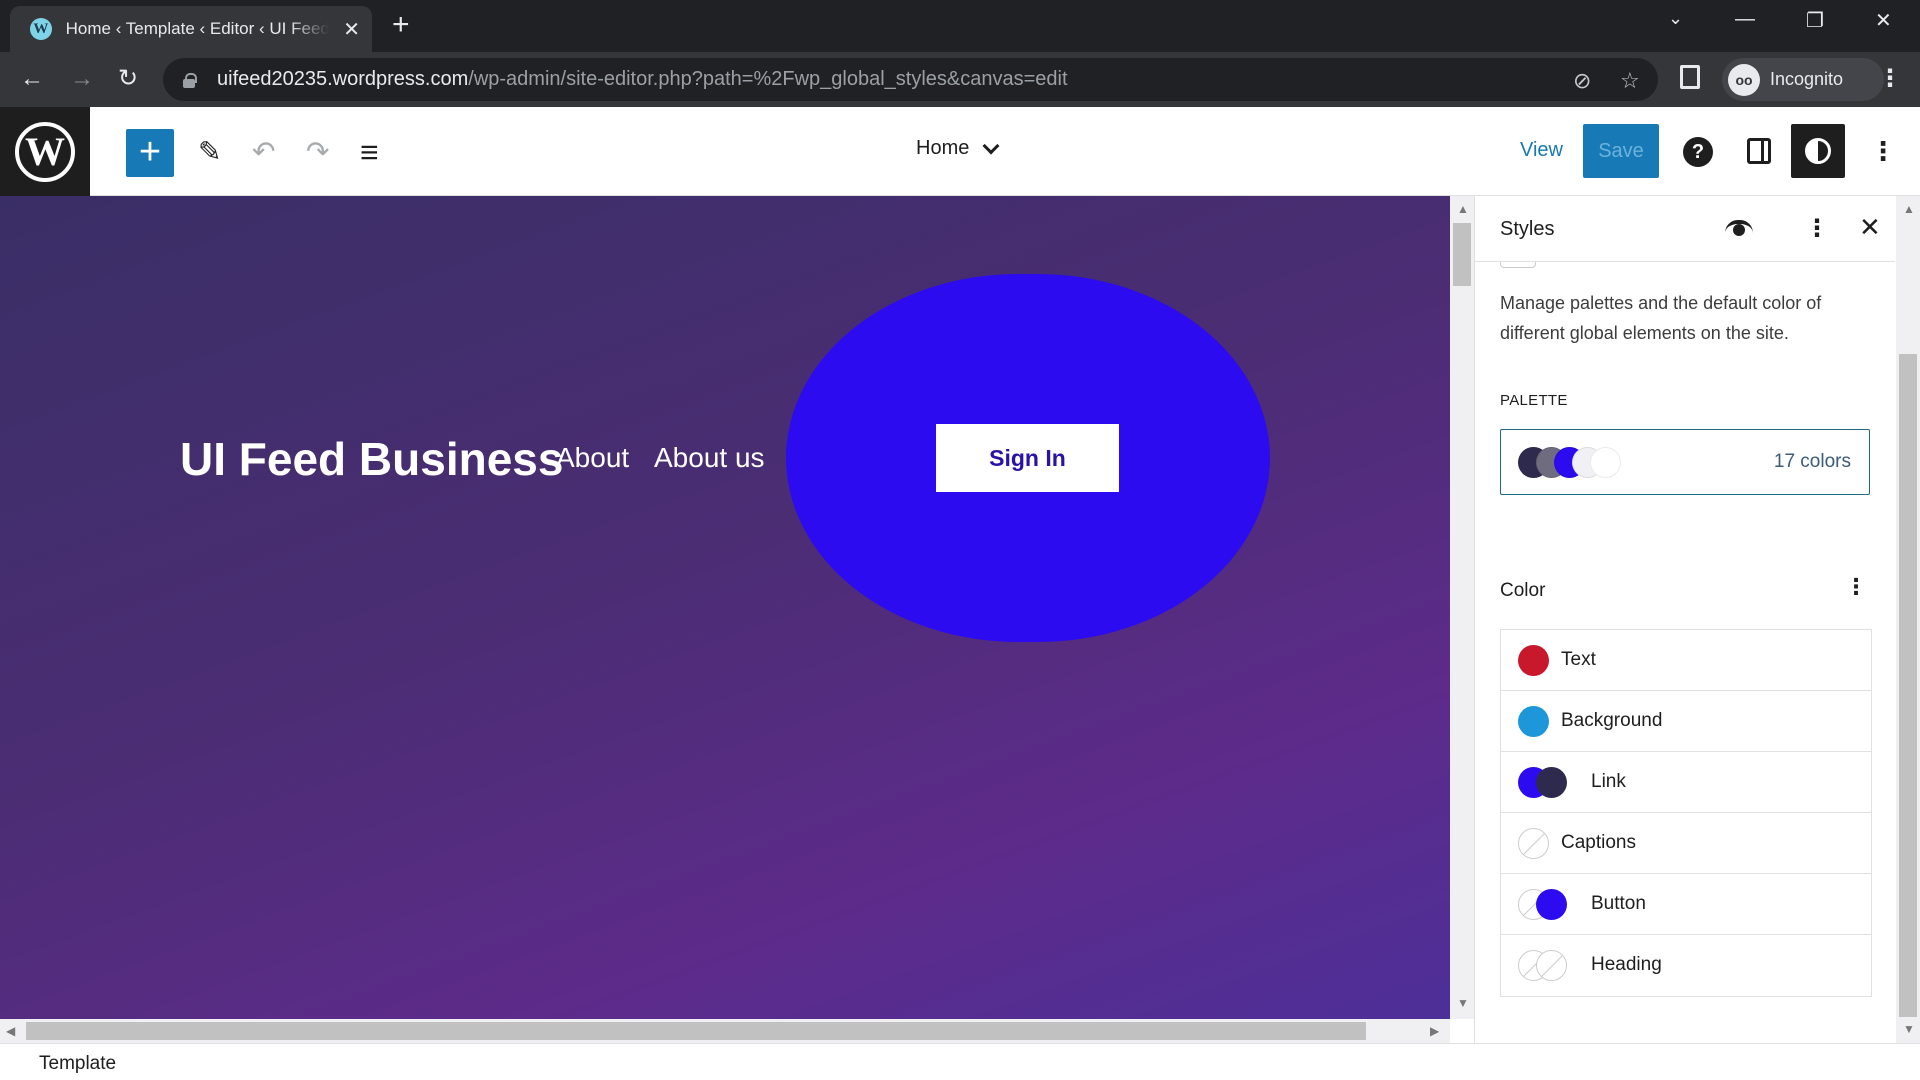 The width and height of the screenshot is (1920, 1080). I want to click on sidebar-title: Styles, so click(1527, 229).